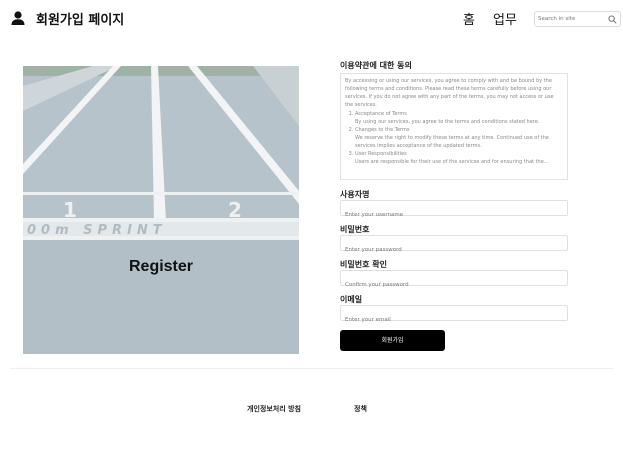  Describe the element at coordinates (18, 18) in the screenshot. I see `user-icon` at that location.